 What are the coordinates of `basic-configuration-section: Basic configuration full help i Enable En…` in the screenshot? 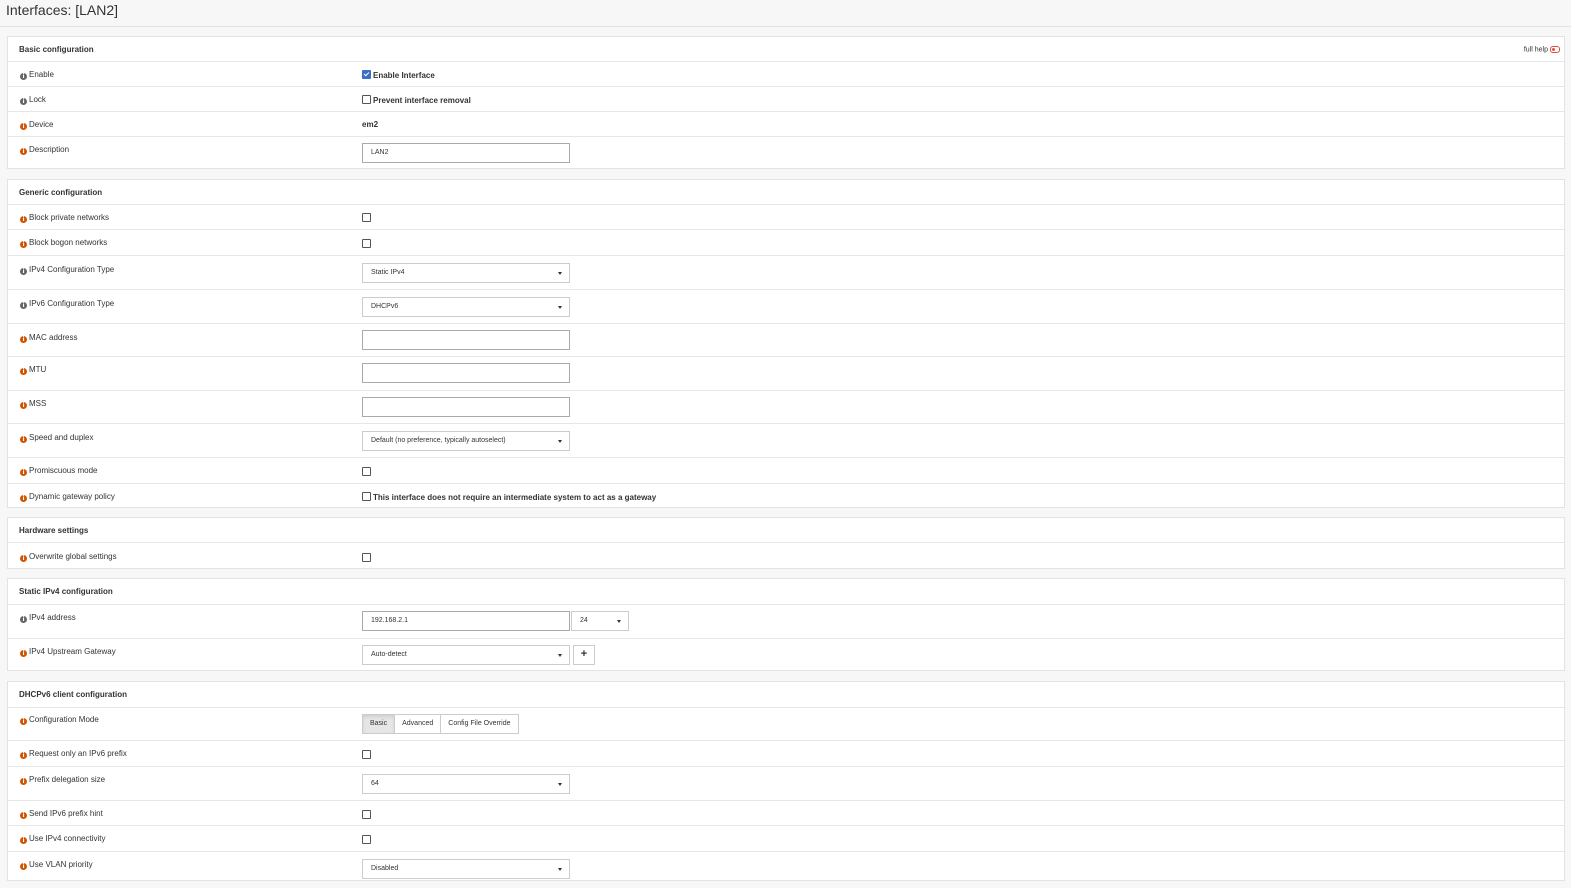 It's located at (786, 102).